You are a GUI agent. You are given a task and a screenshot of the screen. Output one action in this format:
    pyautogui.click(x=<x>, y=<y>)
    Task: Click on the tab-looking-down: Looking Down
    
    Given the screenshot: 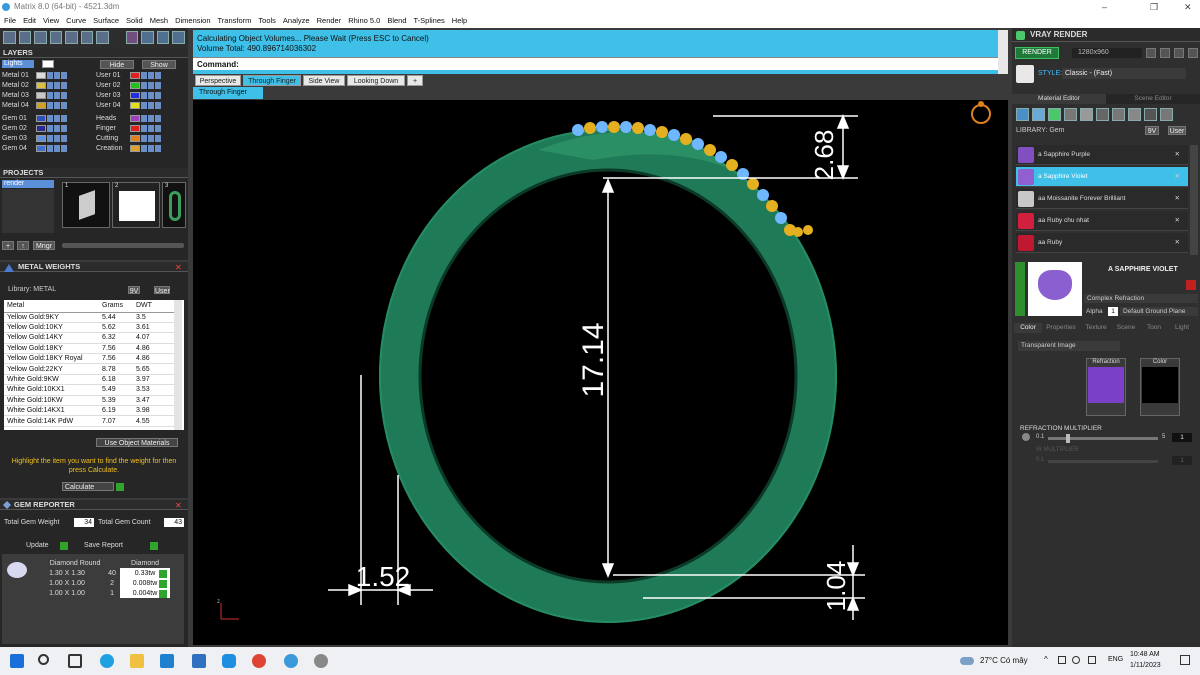 What is the action you would take?
    pyautogui.click(x=376, y=80)
    